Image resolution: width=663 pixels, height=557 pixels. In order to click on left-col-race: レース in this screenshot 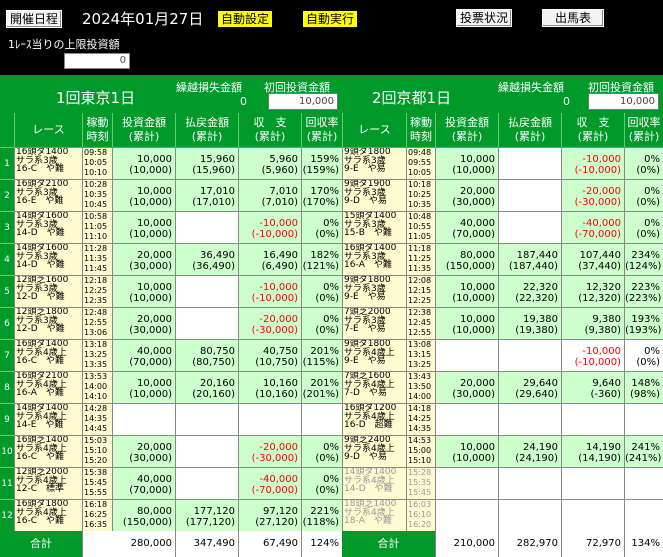, I will do `click(48, 130)`.